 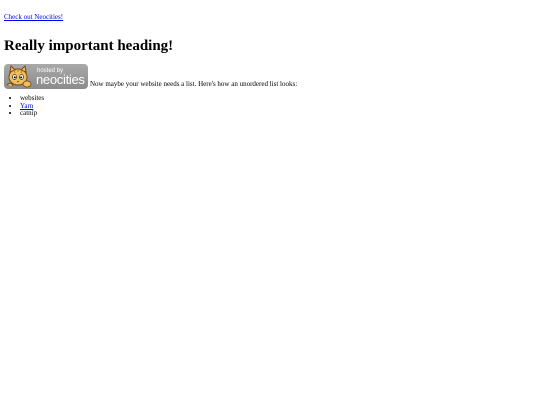 I want to click on neocities-link: Check out Neocities!, so click(x=33, y=17).